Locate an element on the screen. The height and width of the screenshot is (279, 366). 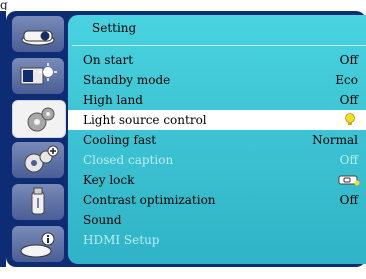
display-adjust-icon is located at coordinates (38, 74).